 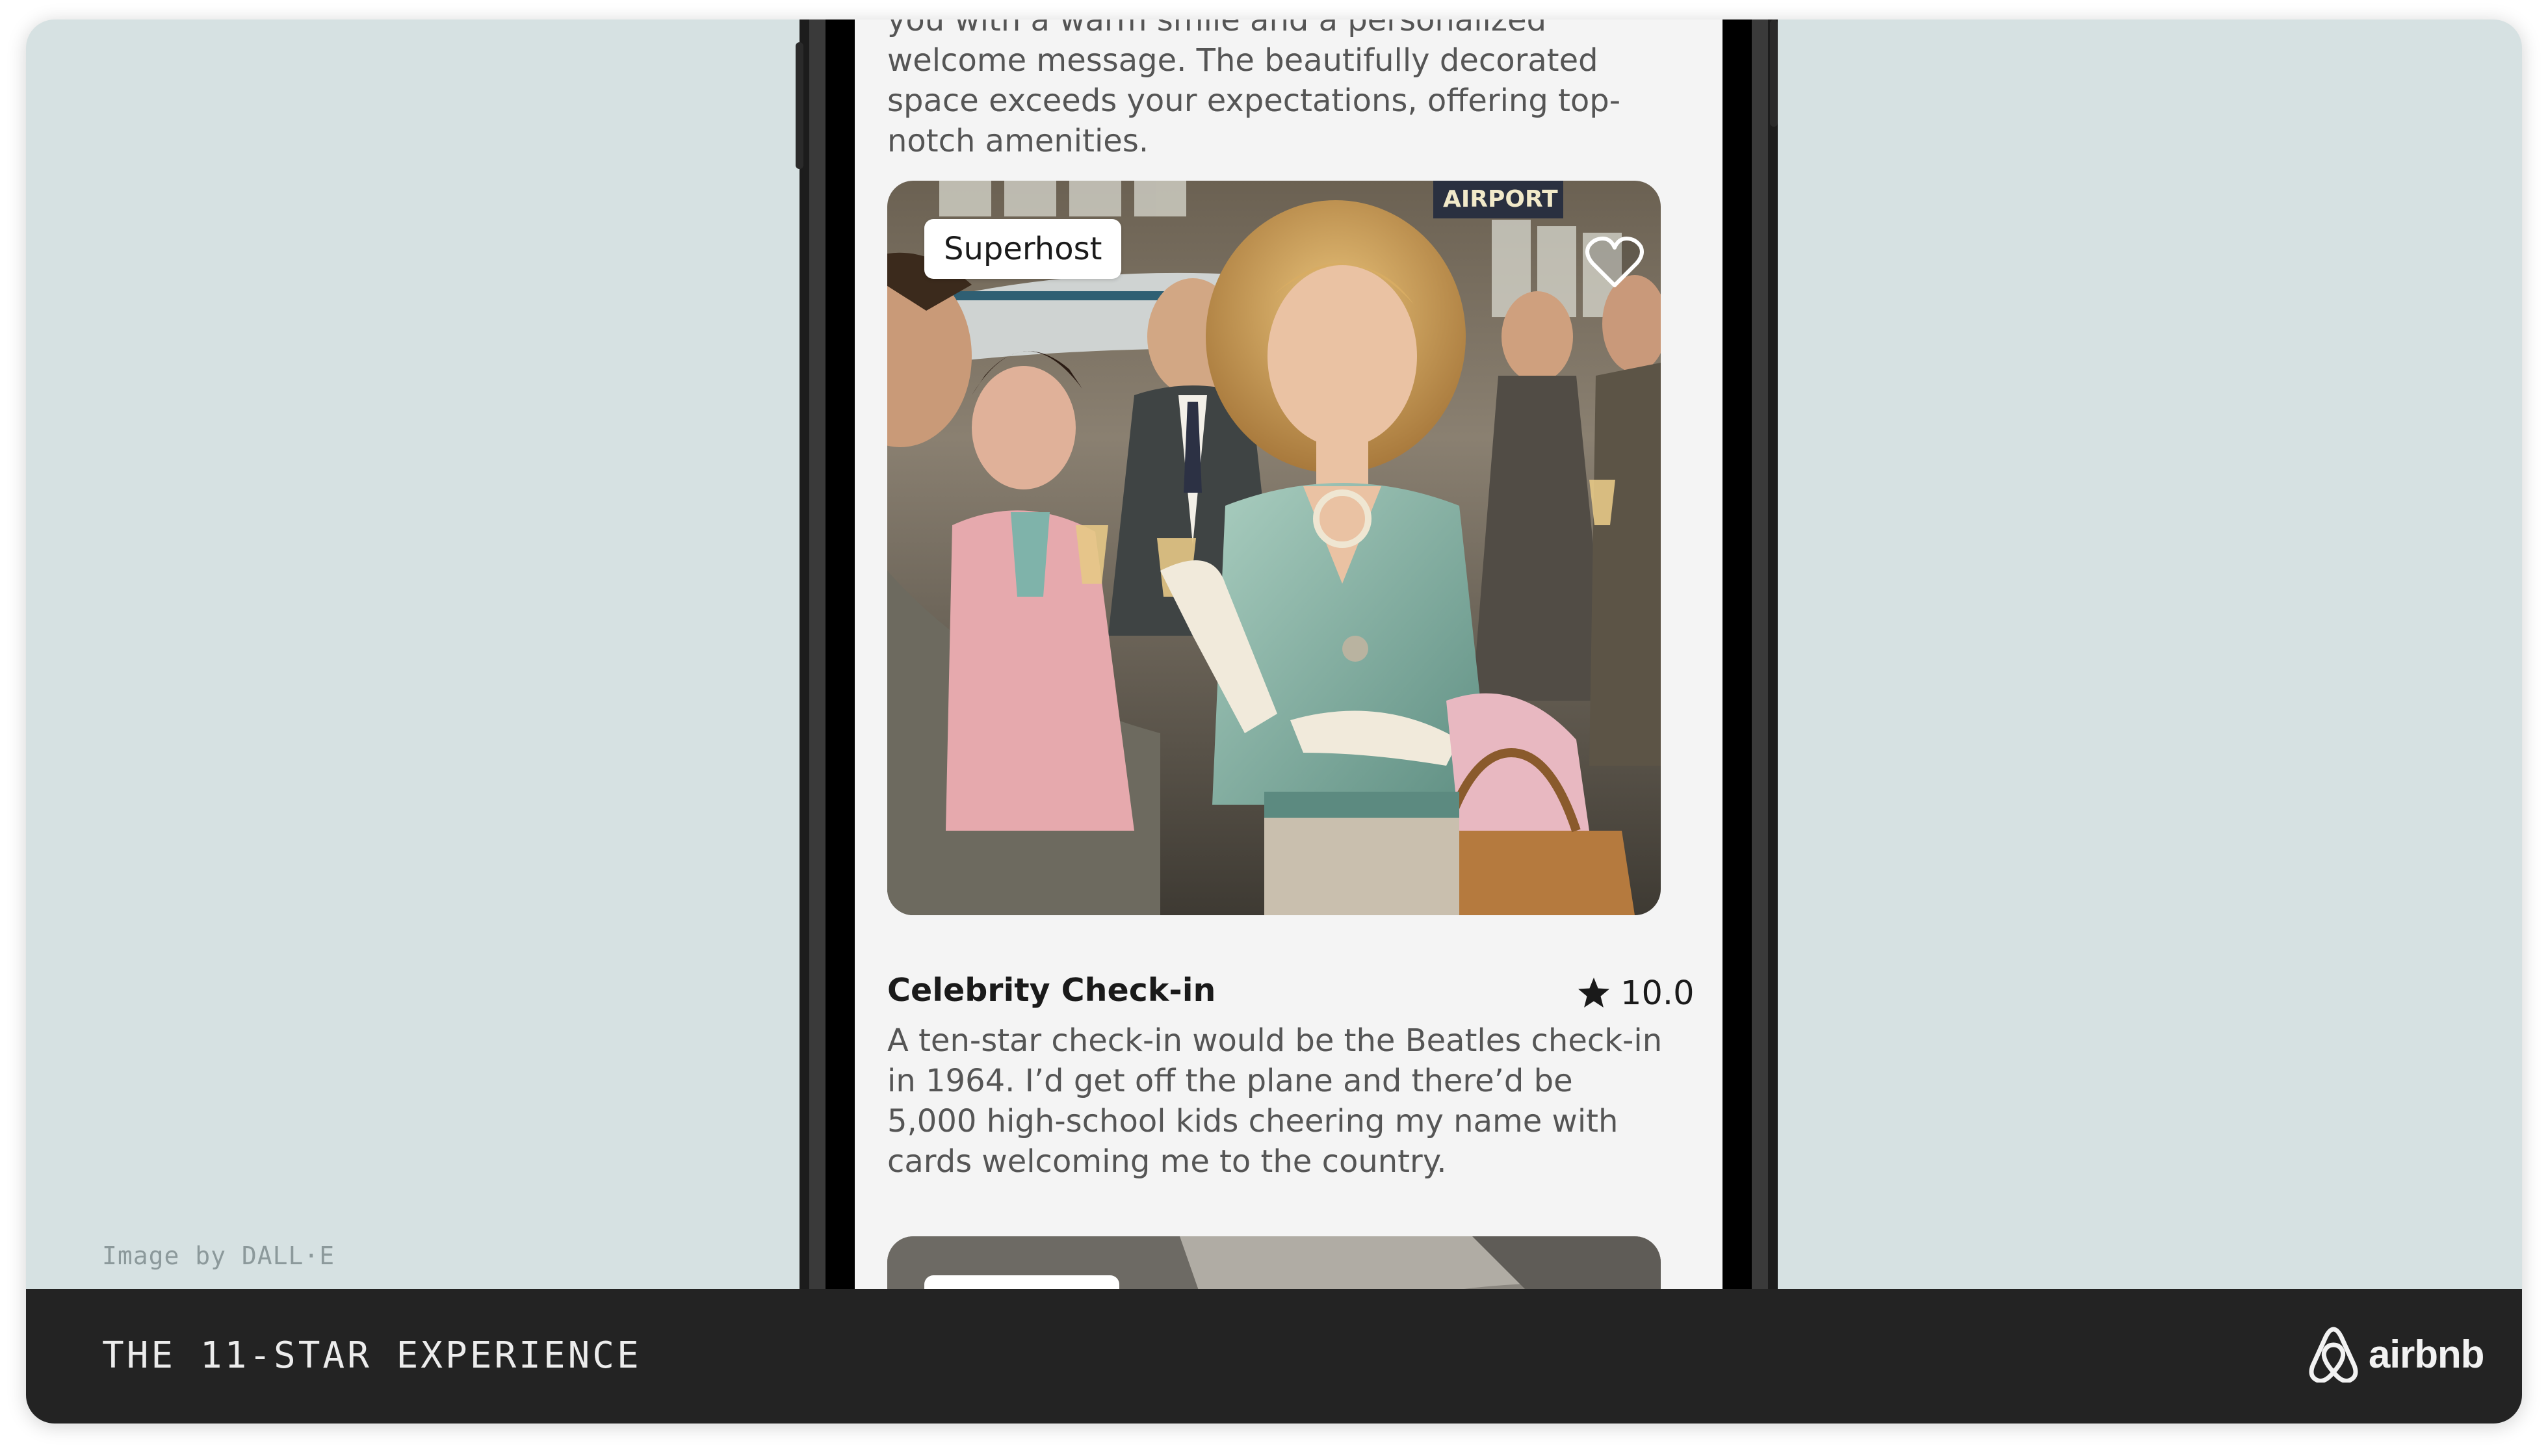 I want to click on rating: 10.0, so click(x=1635, y=994).